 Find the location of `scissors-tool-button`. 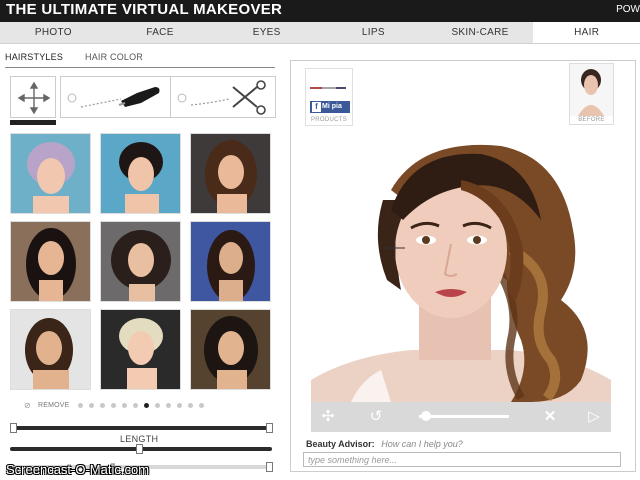

scissors-tool-button is located at coordinates (223, 97).